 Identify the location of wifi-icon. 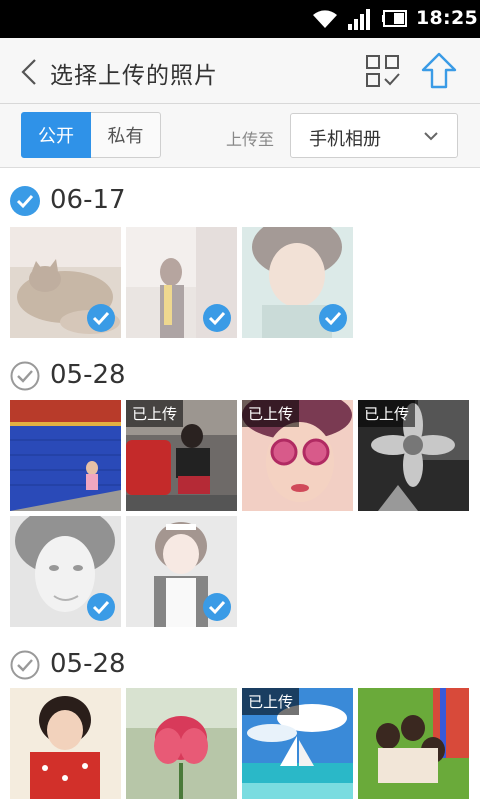
(325, 19).